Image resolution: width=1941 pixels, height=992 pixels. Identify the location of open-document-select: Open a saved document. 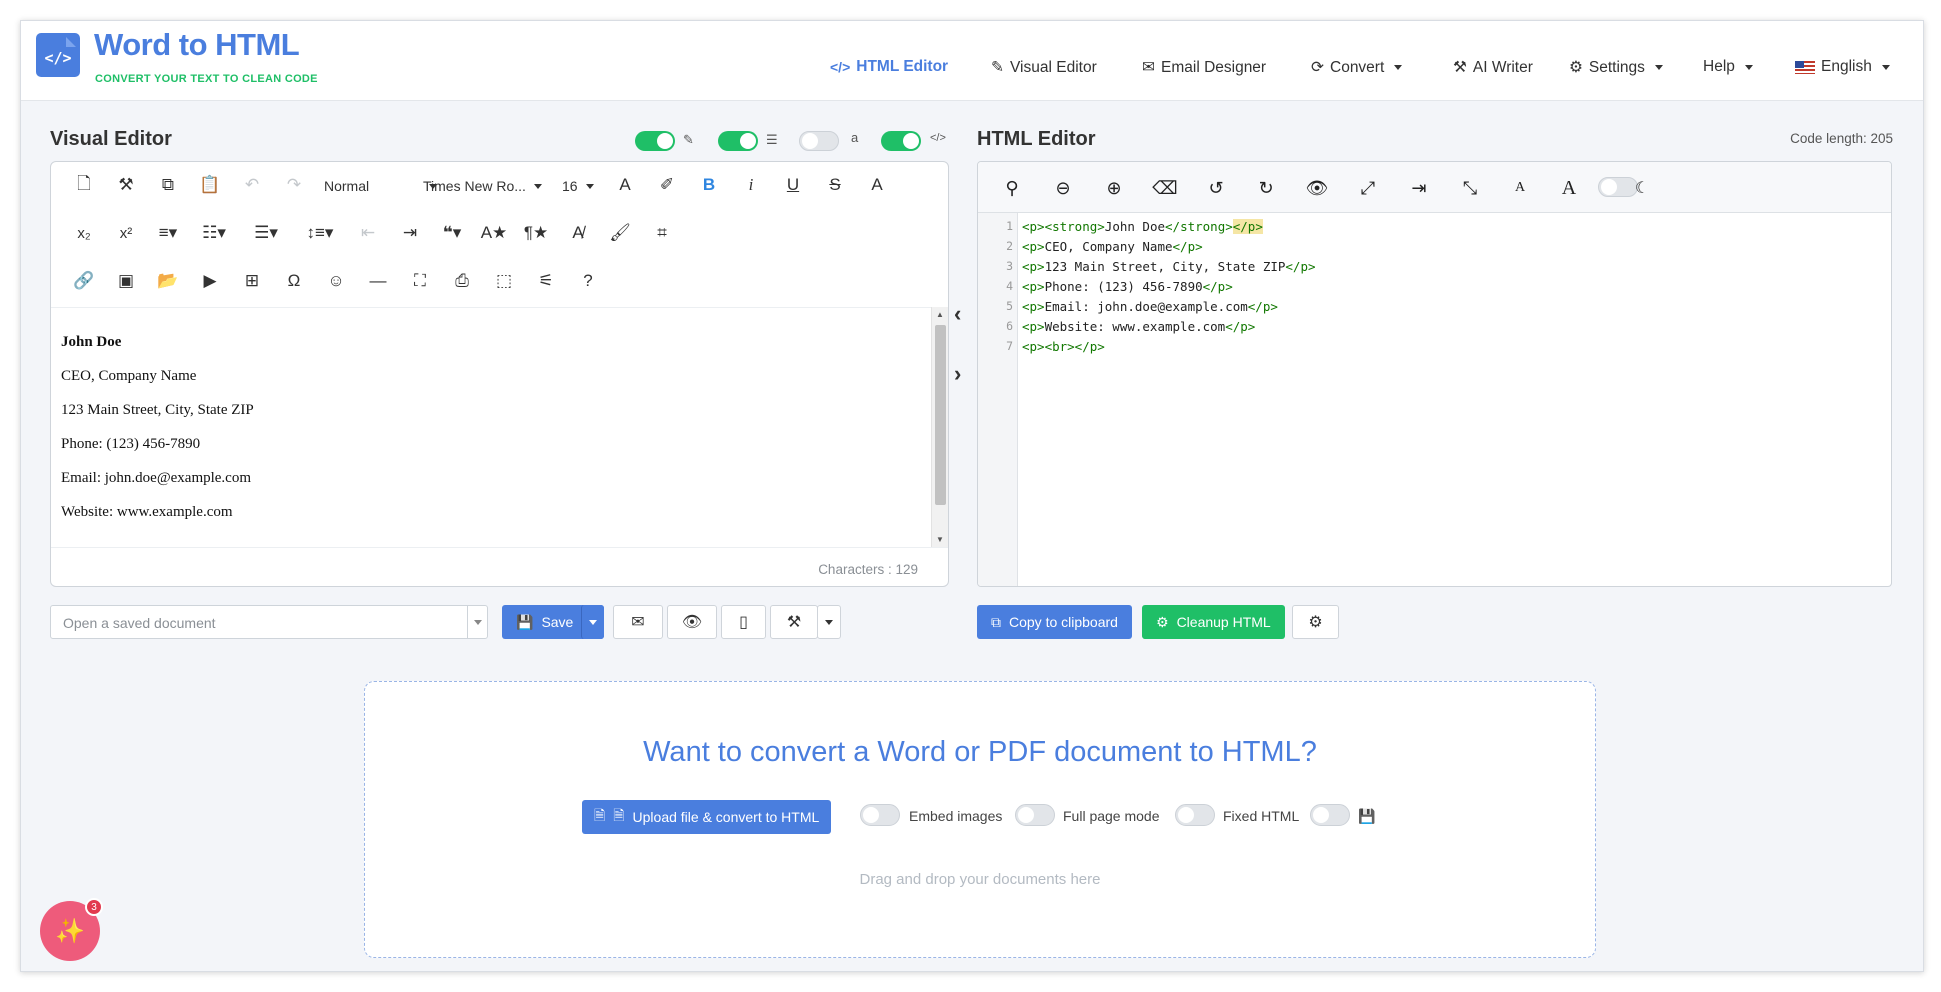
(269, 622).